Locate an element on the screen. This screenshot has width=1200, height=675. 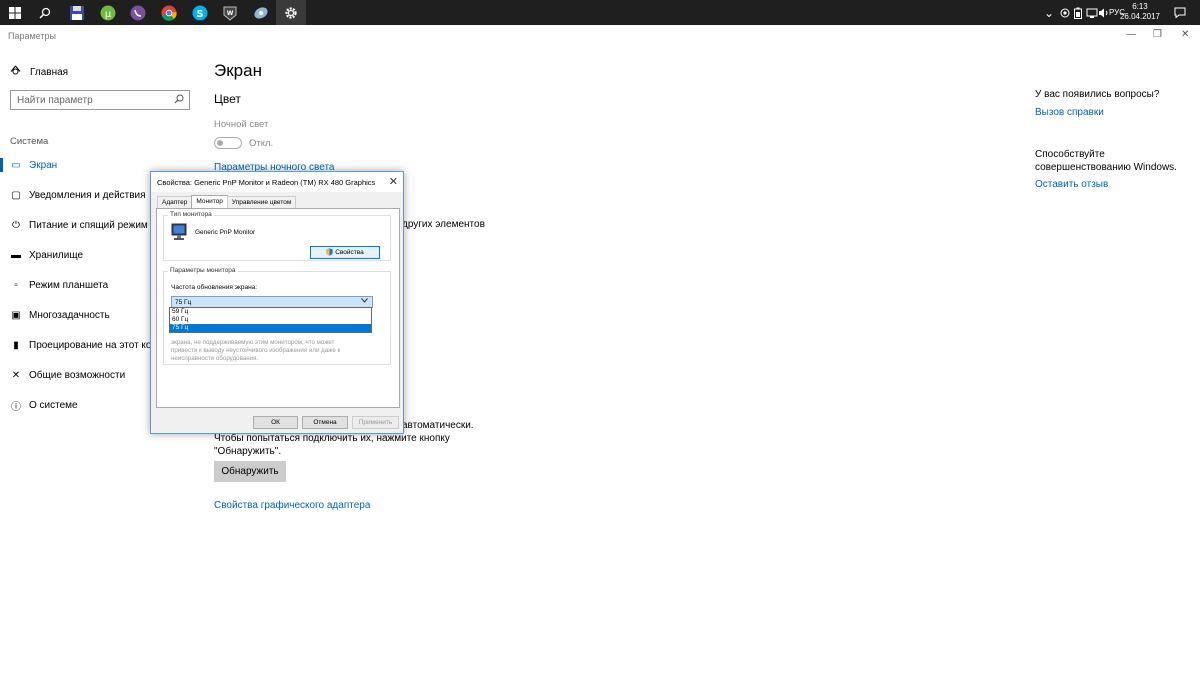
utorrent-icon: µ is located at coordinates (108, 12).